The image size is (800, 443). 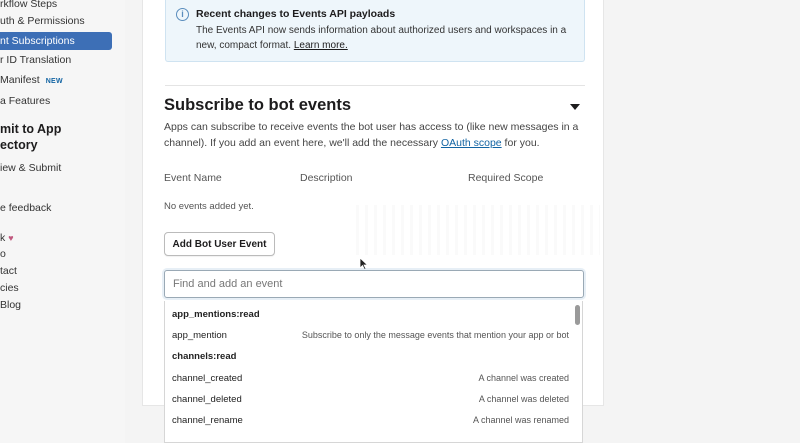 I want to click on heart-icon: ♥, so click(x=11, y=238).